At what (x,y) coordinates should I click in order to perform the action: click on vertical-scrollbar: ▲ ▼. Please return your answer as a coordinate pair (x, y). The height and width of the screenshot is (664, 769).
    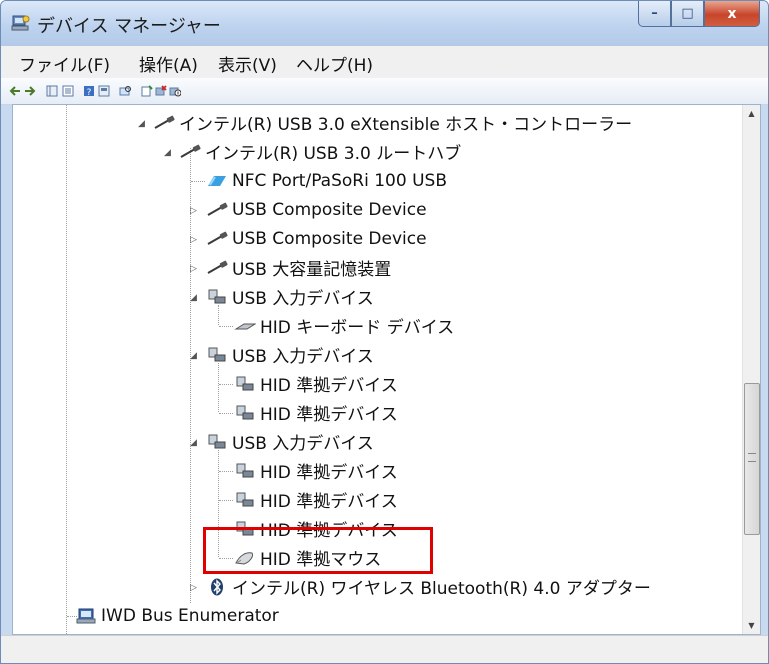
    Looking at the image, I should click on (751, 369).